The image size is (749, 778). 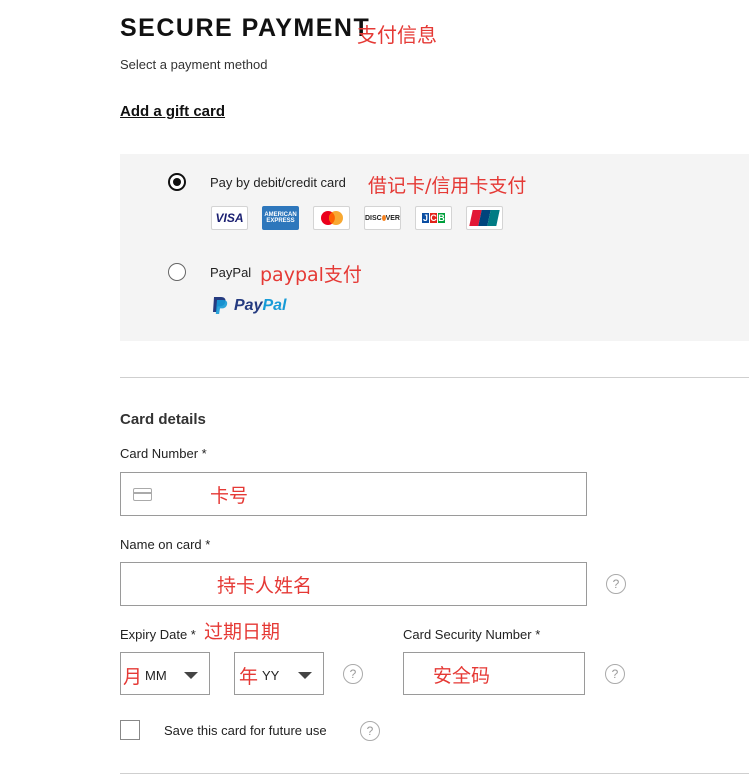 What do you see at coordinates (353, 494) in the screenshot?
I see `card-number-input: 卡号` at bounding box center [353, 494].